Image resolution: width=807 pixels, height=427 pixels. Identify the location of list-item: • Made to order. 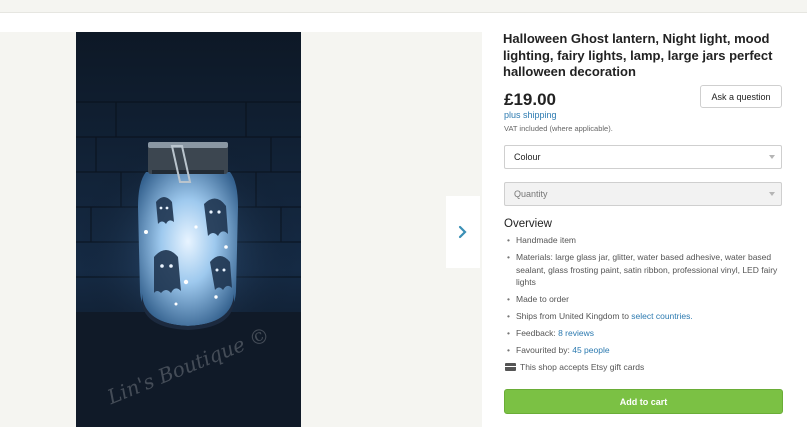
(644, 299).